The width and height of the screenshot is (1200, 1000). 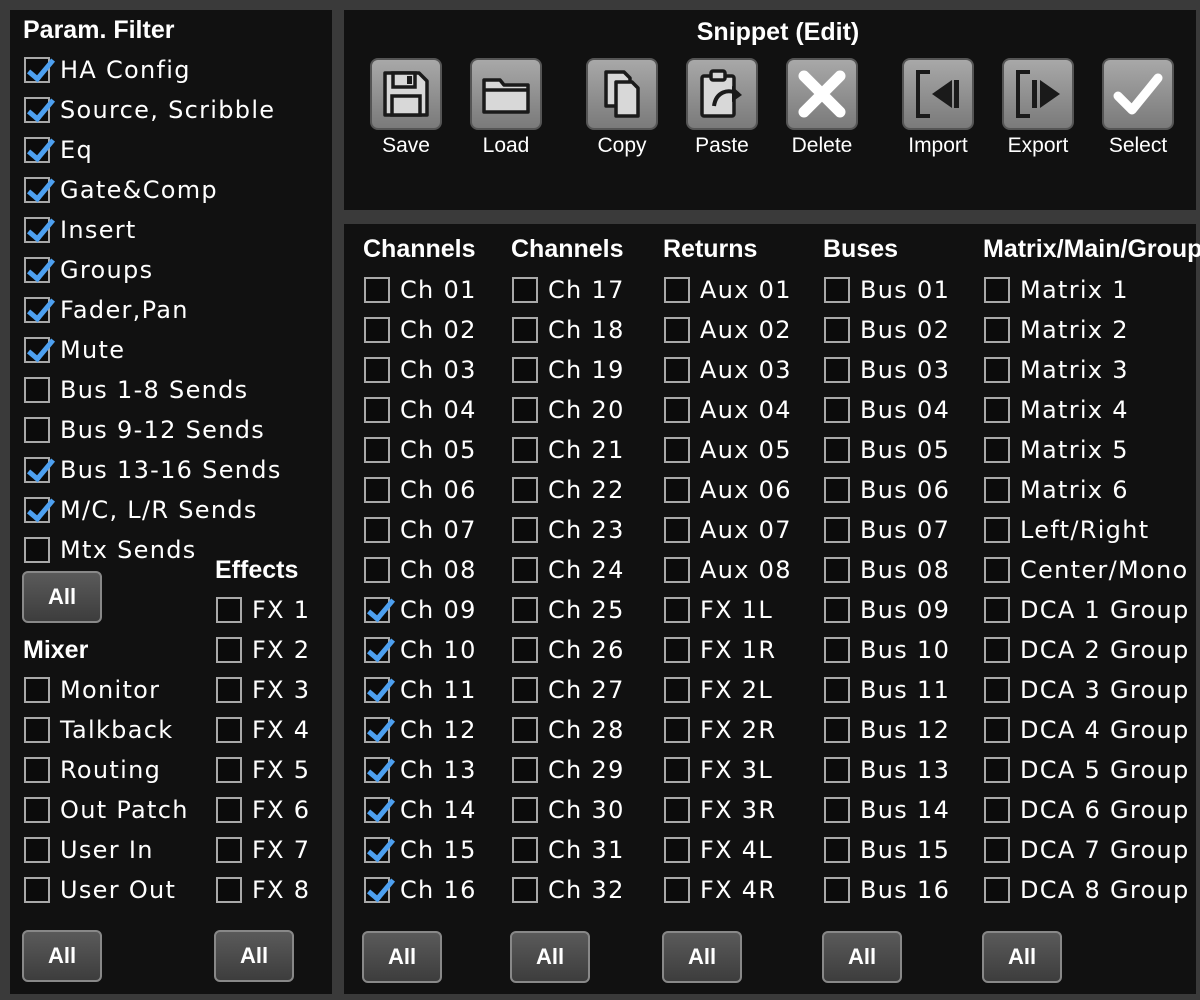 What do you see at coordinates (37, 730) in the screenshot?
I see `mixer-checkbox-talkback` at bounding box center [37, 730].